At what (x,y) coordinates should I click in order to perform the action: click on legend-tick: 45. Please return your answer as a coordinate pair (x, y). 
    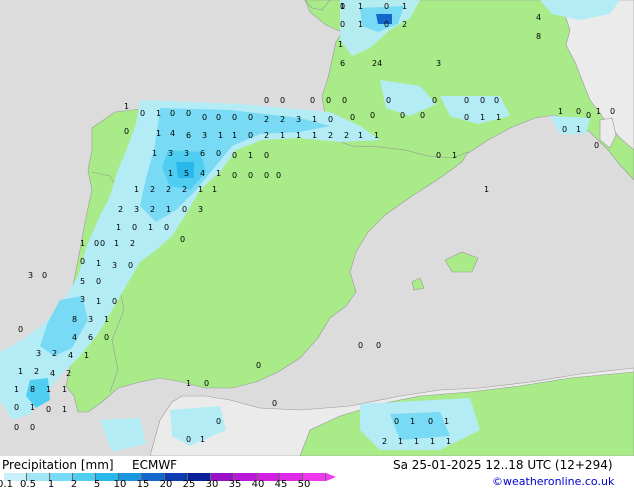
    Looking at the image, I should click on (281, 484).